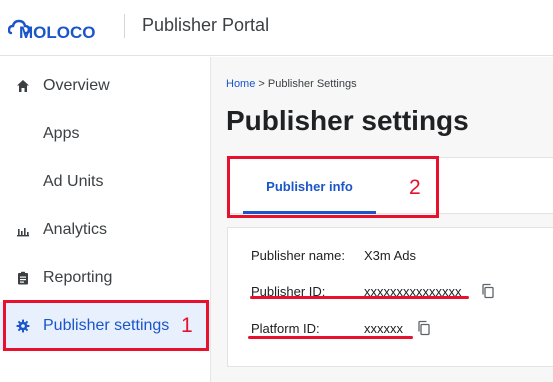 Image resolution: width=553 pixels, height=382 pixels. What do you see at coordinates (383, 328) in the screenshot?
I see `platform-id-value: xxxxxx` at bounding box center [383, 328].